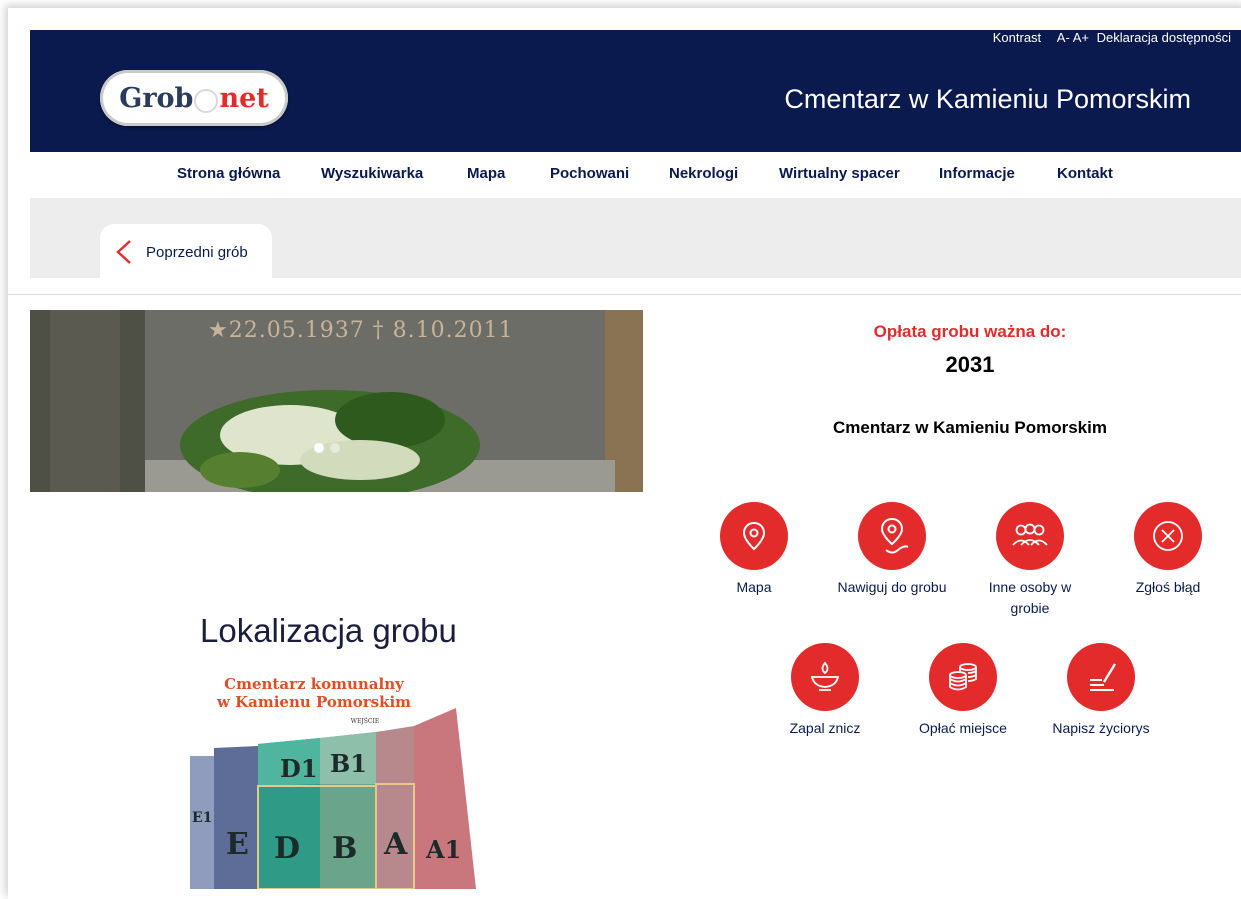 This screenshot has width=1241, height=899. Describe the element at coordinates (970, 331) in the screenshot. I see `fee-valid-label: Opłata grobu ważna do:` at that location.